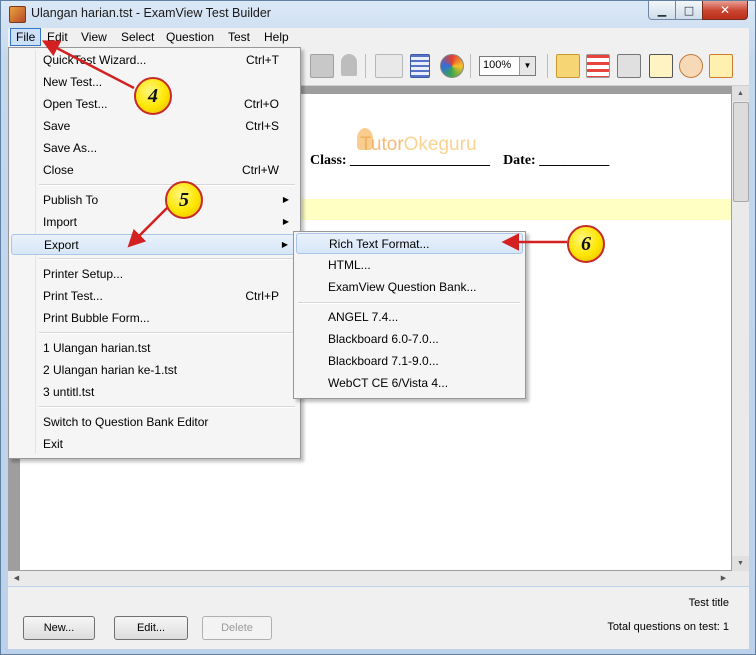  I want to click on watermark-brand-2: Okeguru, so click(440, 144).